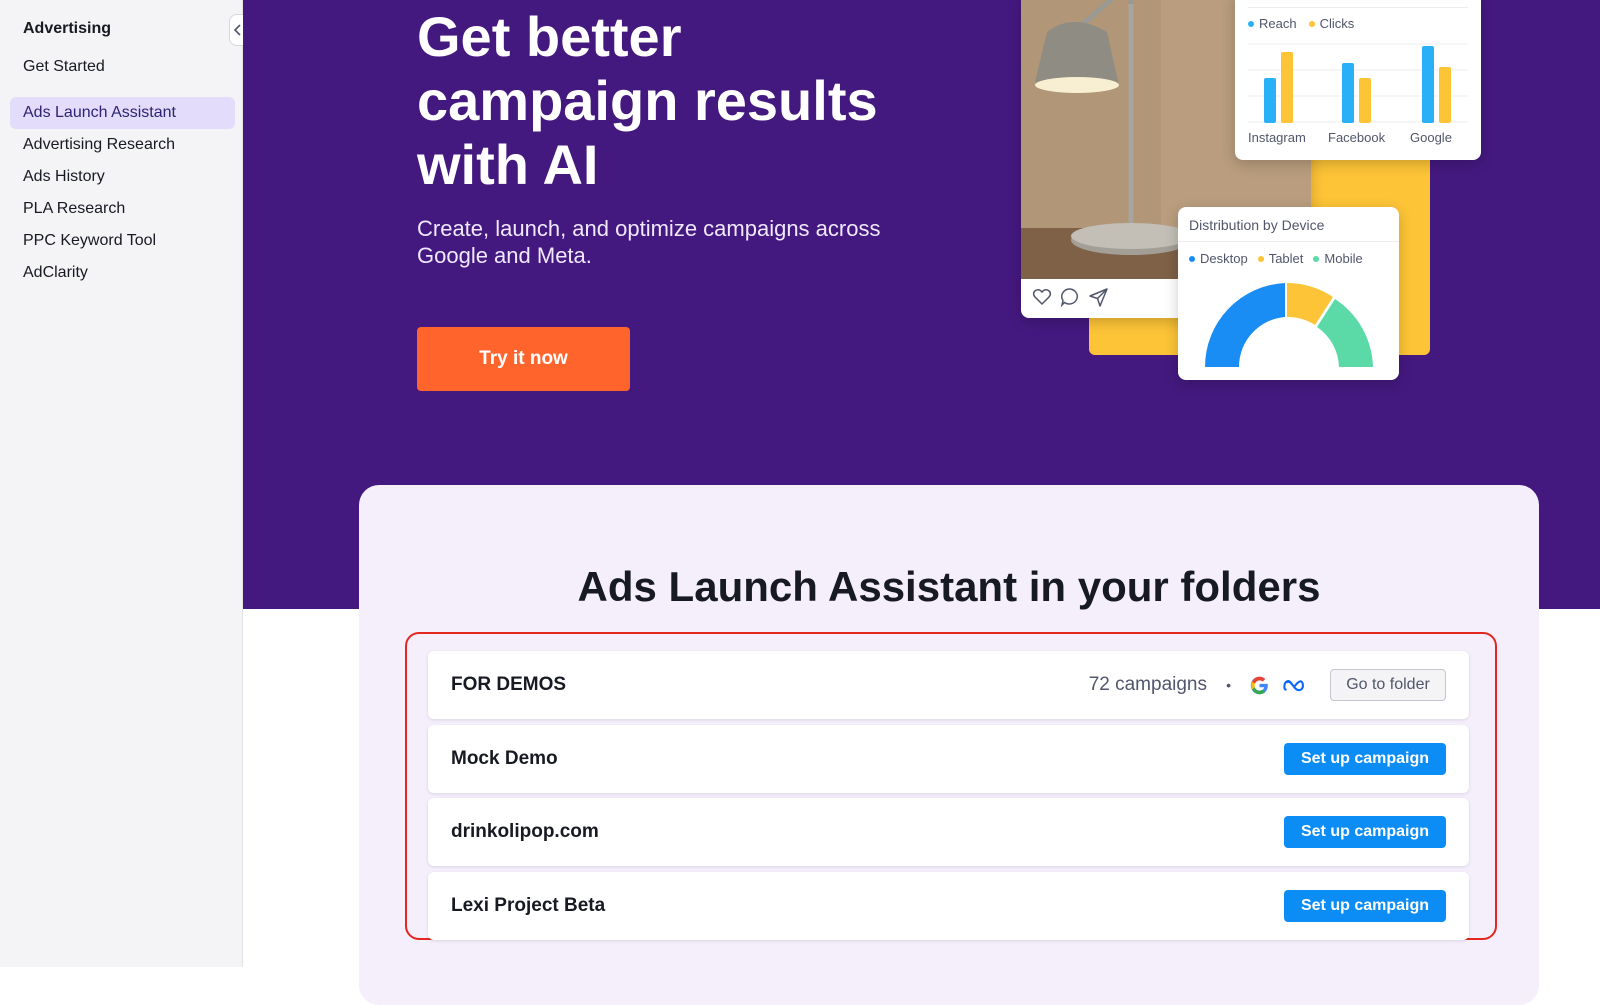 The width and height of the screenshot is (1600, 1005). I want to click on folder-name: FOR DEMOS, so click(509, 684).